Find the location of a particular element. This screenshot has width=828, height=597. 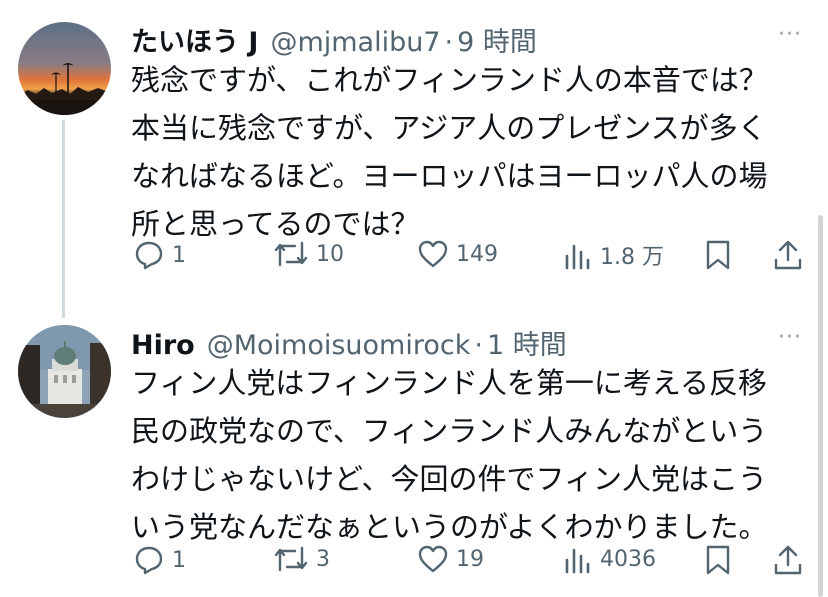

like-button: 19 is located at coordinates (450, 559).